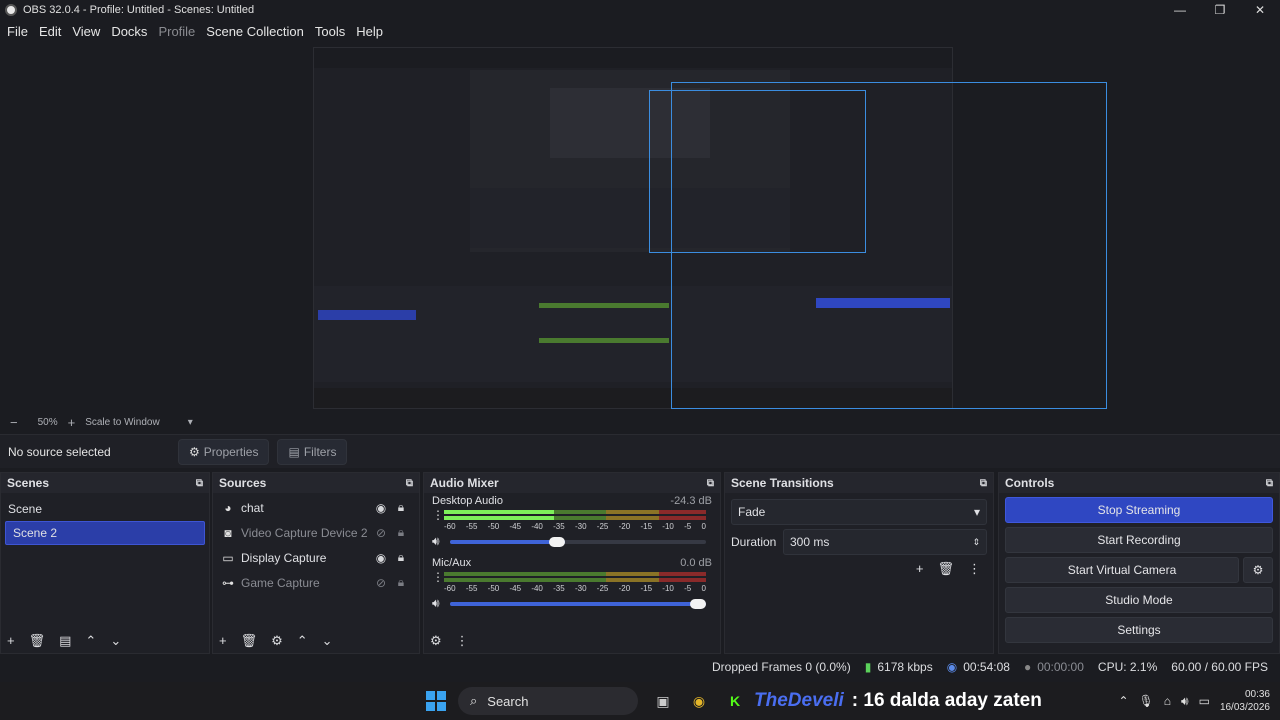  I want to click on add-source-icon: +, so click(223, 641).